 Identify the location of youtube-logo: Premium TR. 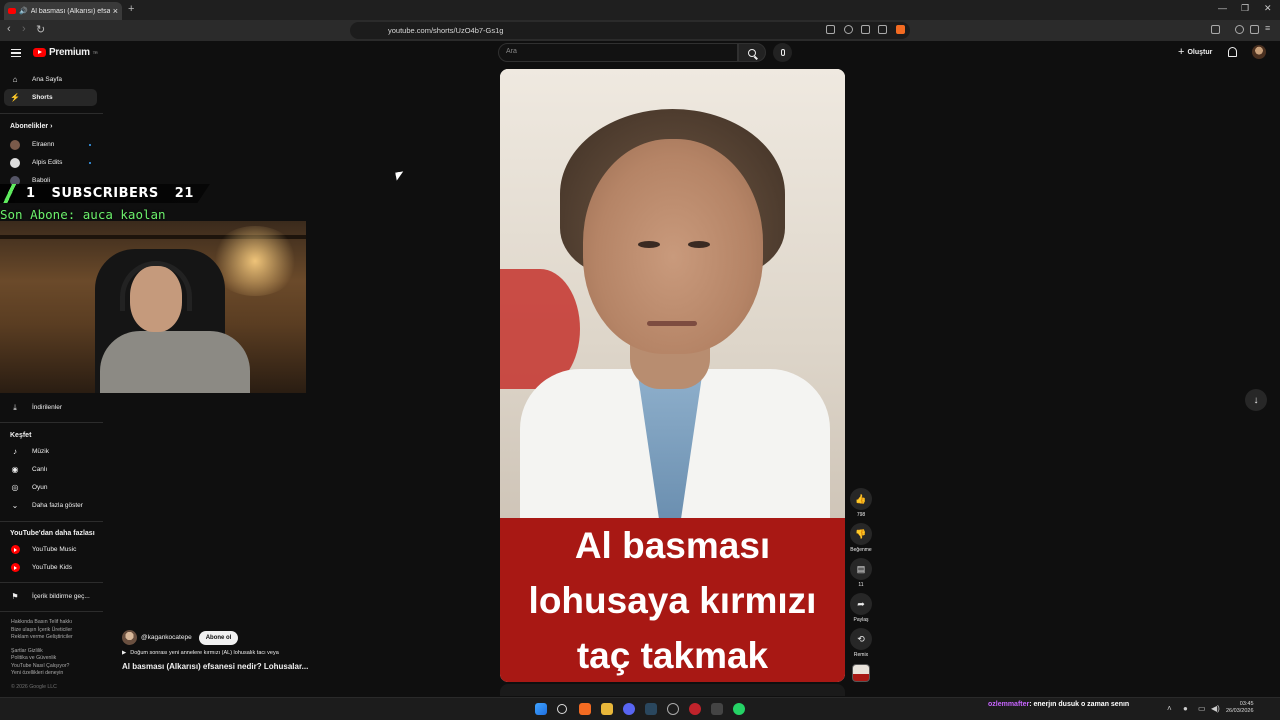
(65, 52).